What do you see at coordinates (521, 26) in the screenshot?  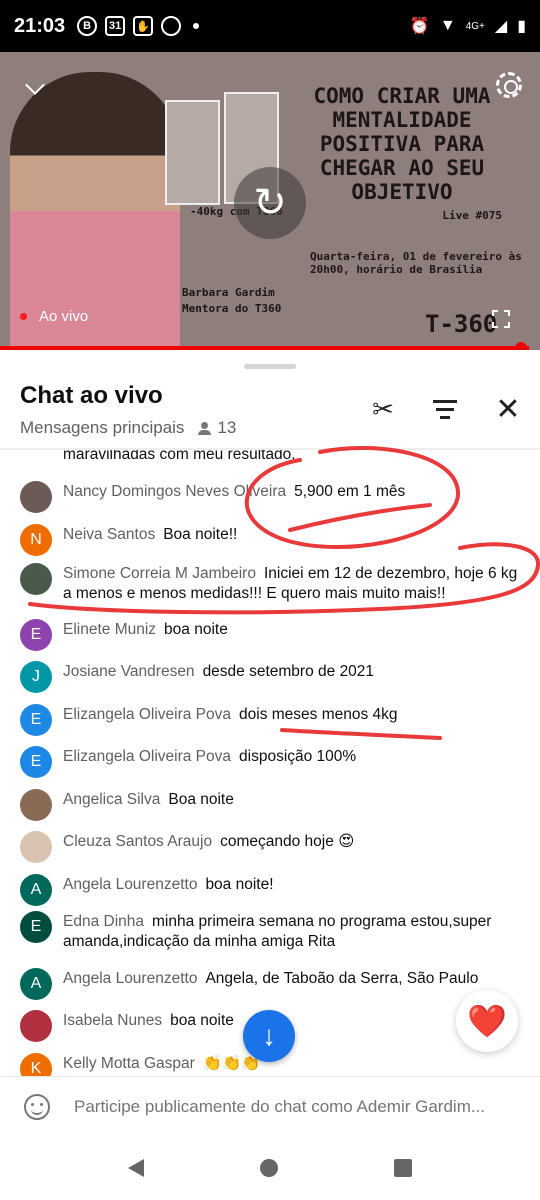 I see `battery-icon: ▮` at bounding box center [521, 26].